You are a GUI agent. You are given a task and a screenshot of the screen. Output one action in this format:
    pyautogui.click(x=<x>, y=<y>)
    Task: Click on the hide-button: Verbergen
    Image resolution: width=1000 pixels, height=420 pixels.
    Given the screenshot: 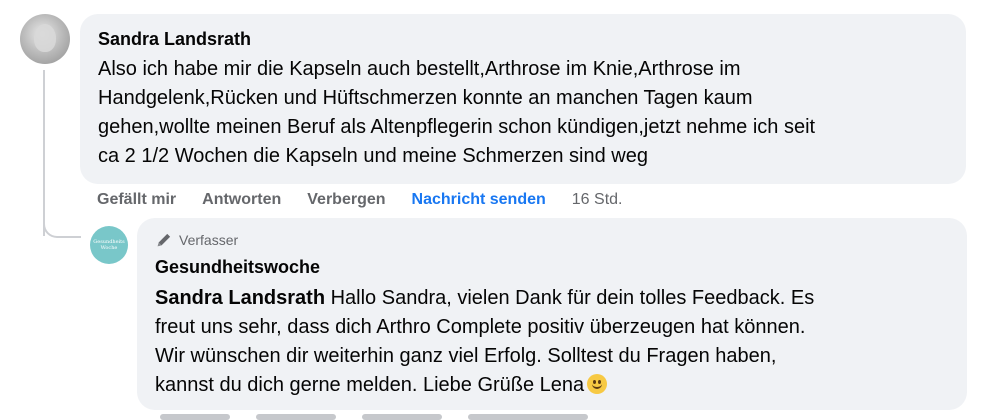 What is the action you would take?
    pyautogui.click(x=346, y=200)
    